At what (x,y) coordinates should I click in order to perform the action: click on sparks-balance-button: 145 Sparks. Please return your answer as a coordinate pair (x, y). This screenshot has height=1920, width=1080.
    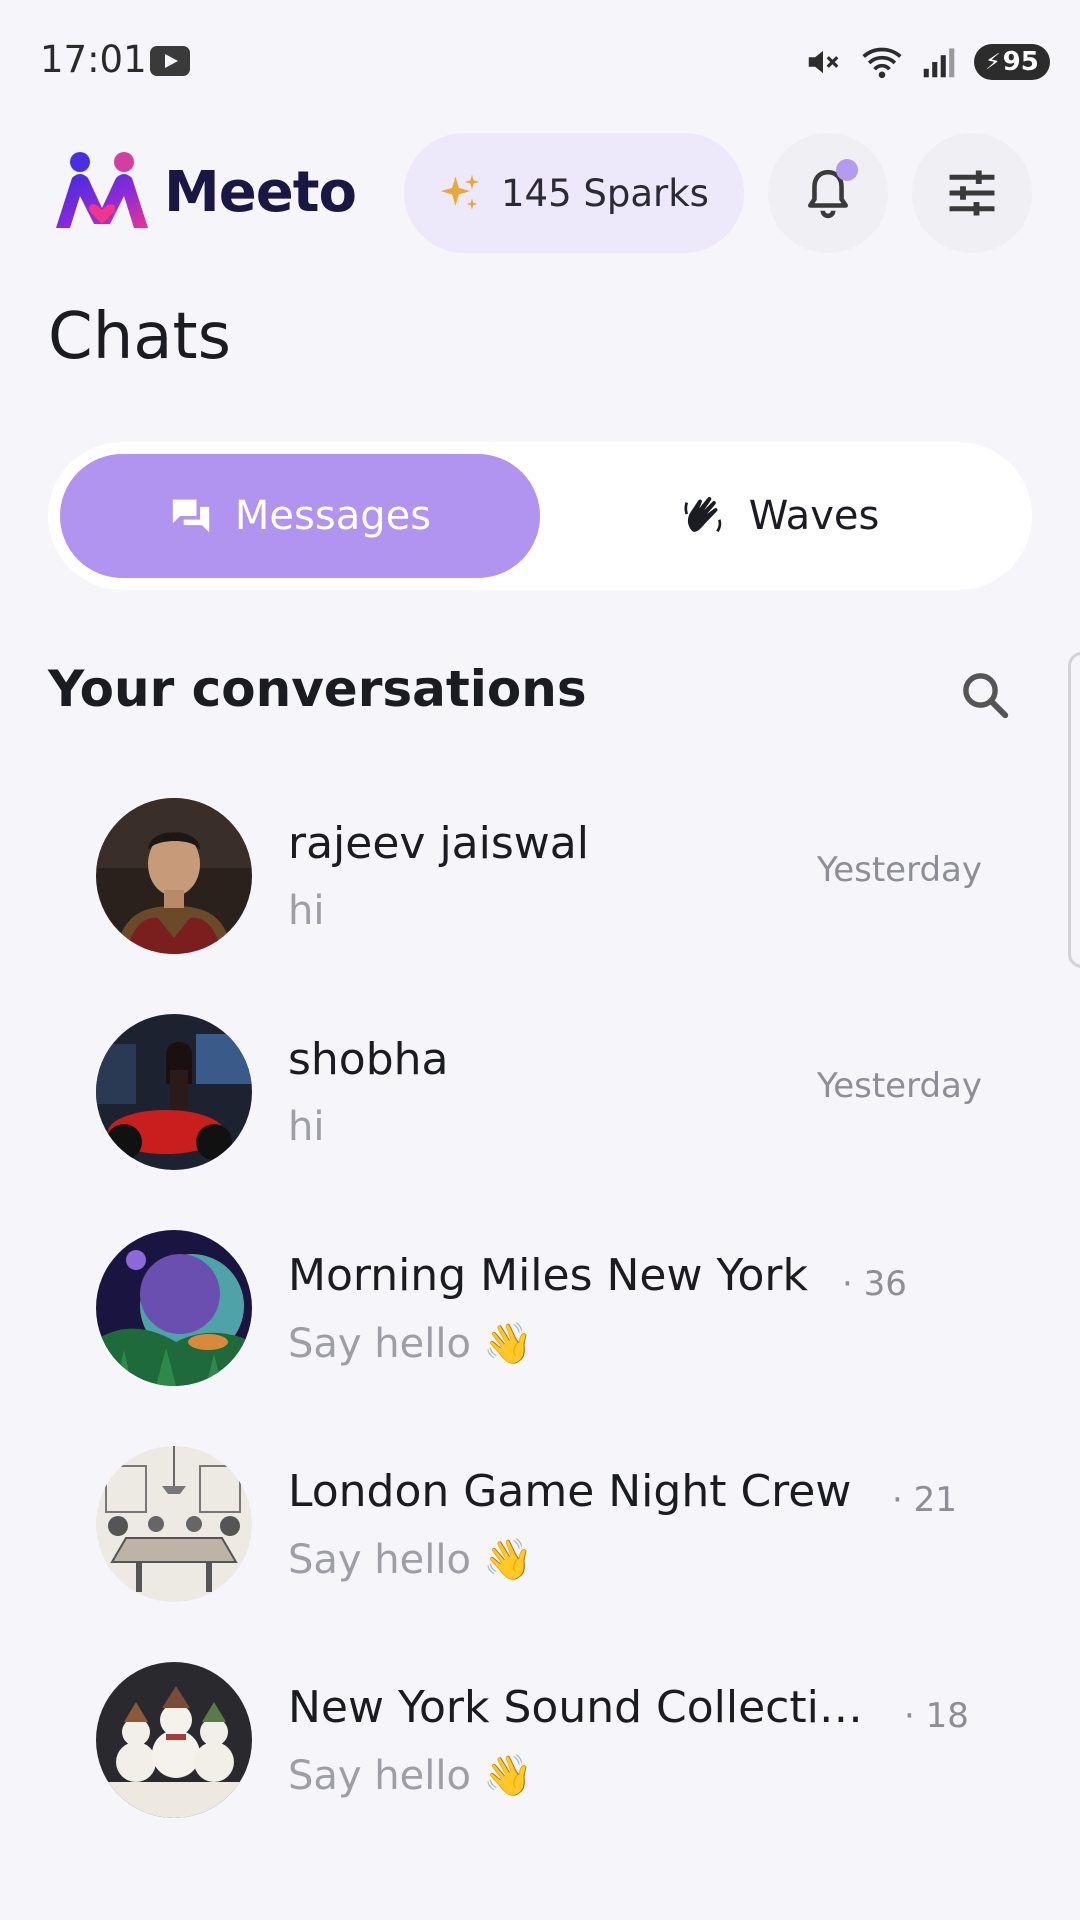
    Looking at the image, I should click on (574, 193).